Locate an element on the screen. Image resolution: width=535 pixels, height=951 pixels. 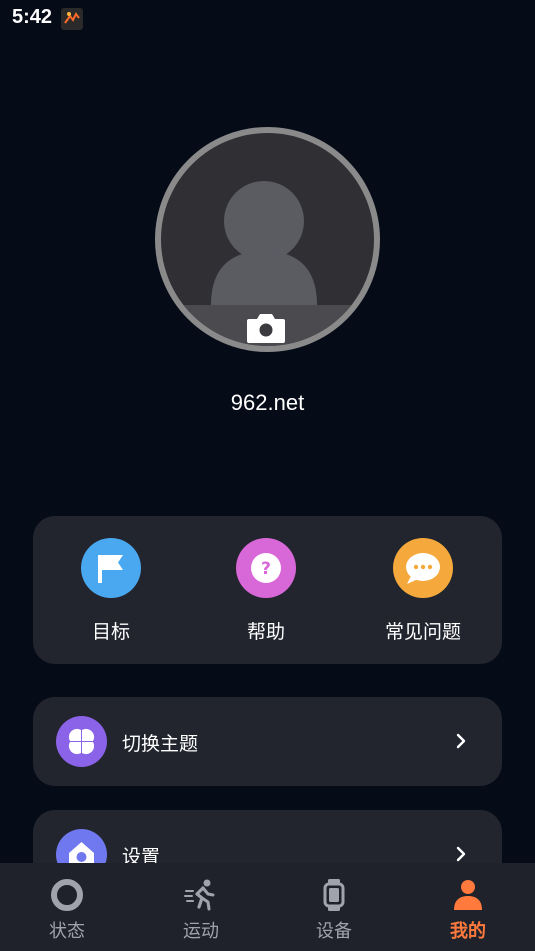
menu-row-label: 切换主题 is located at coordinates (160, 744).